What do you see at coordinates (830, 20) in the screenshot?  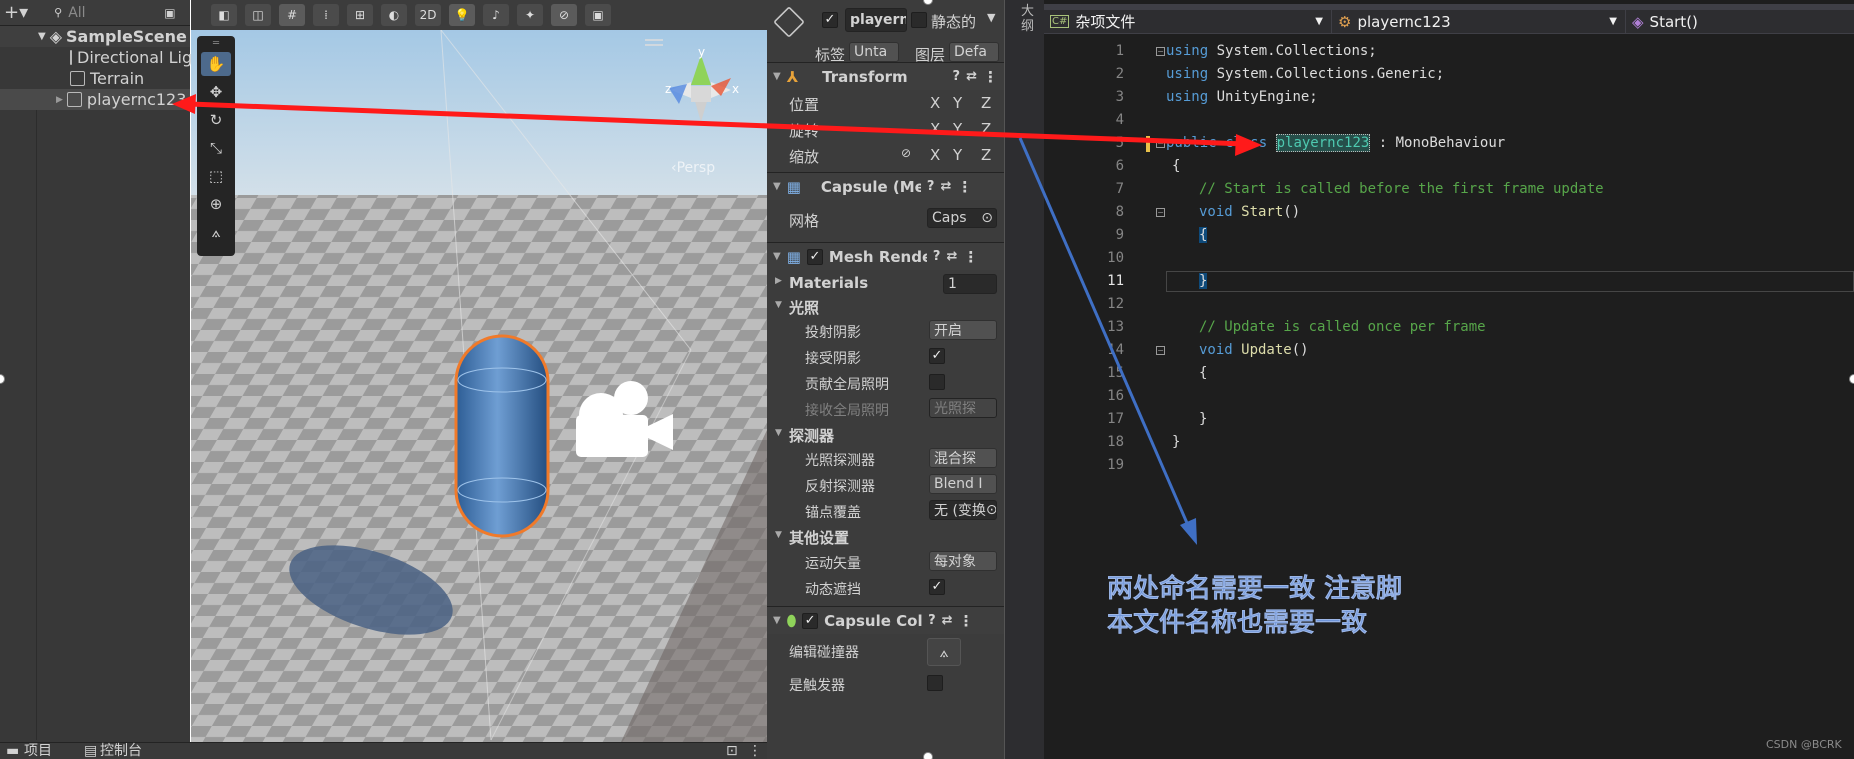 I see `active-checkbox: ✓` at bounding box center [830, 20].